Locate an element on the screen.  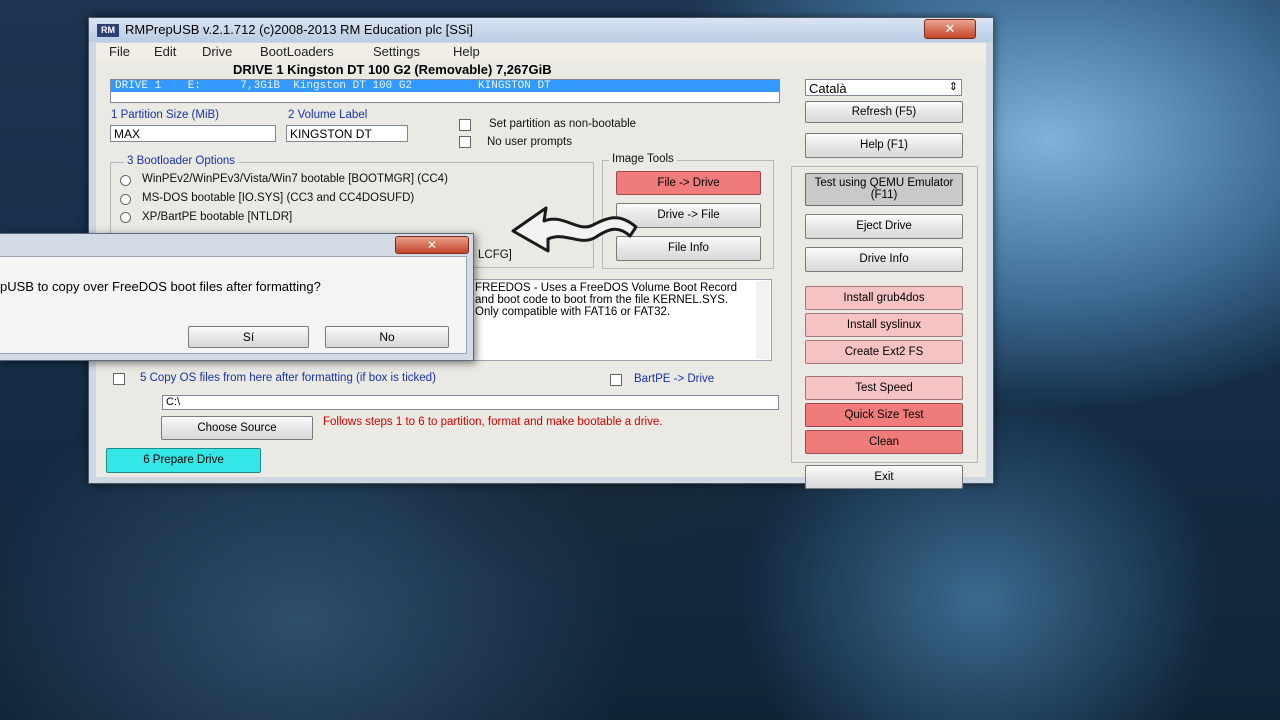
non-bootable-checkbox is located at coordinates (465, 125).